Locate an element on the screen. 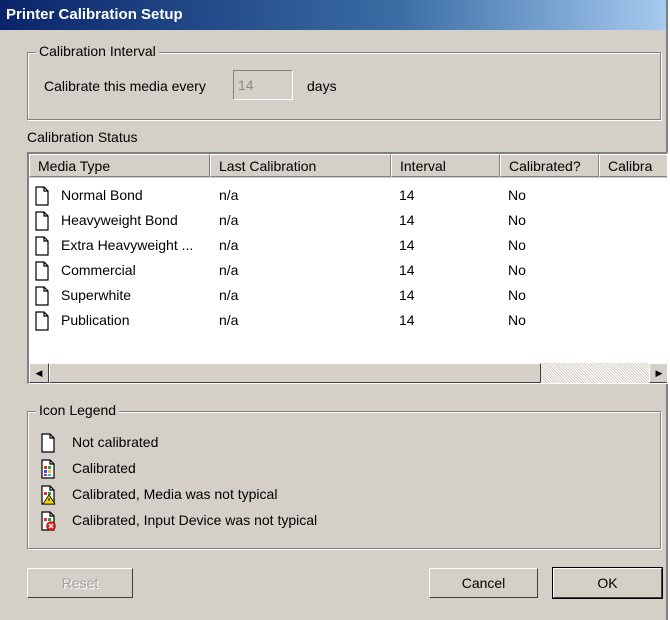 Image resolution: width=670 pixels, height=620 pixels. column-calibration-extra: Calibra is located at coordinates (633, 165).